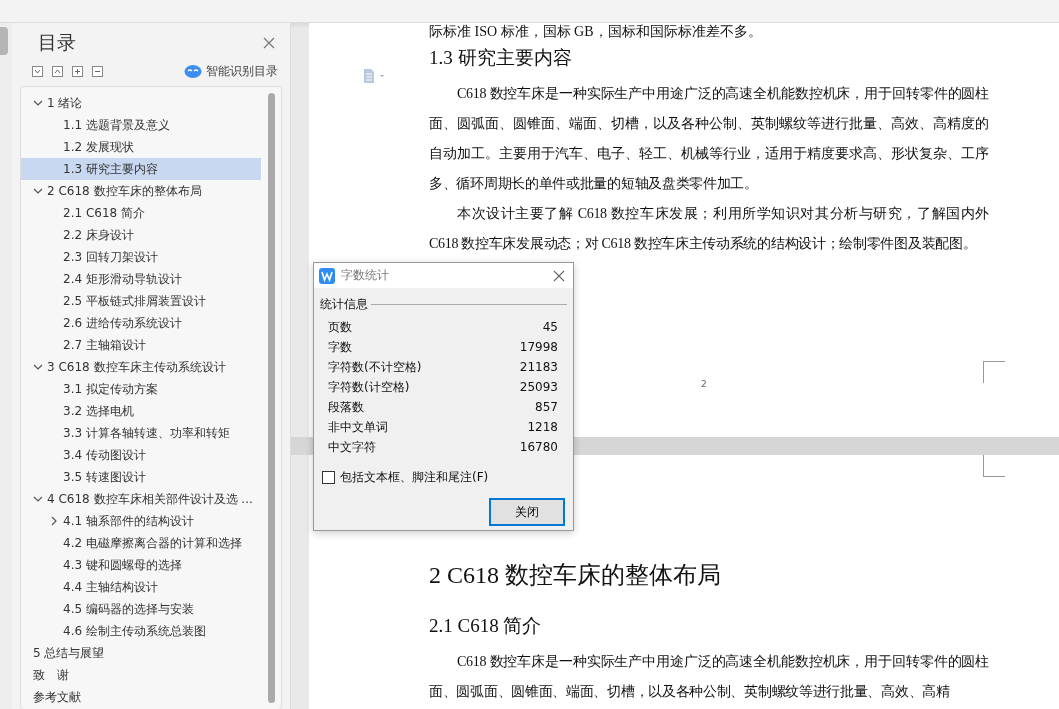 The width and height of the screenshot is (1059, 709). What do you see at coordinates (141, 147) in the screenshot?
I see `toc-item: 1.2 发展现状` at bounding box center [141, 147].